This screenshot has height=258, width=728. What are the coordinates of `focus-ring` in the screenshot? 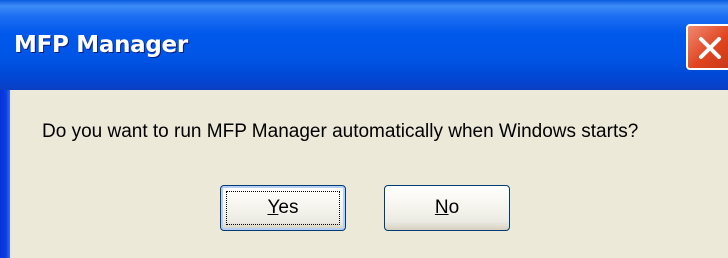 It's located at (283, 208).